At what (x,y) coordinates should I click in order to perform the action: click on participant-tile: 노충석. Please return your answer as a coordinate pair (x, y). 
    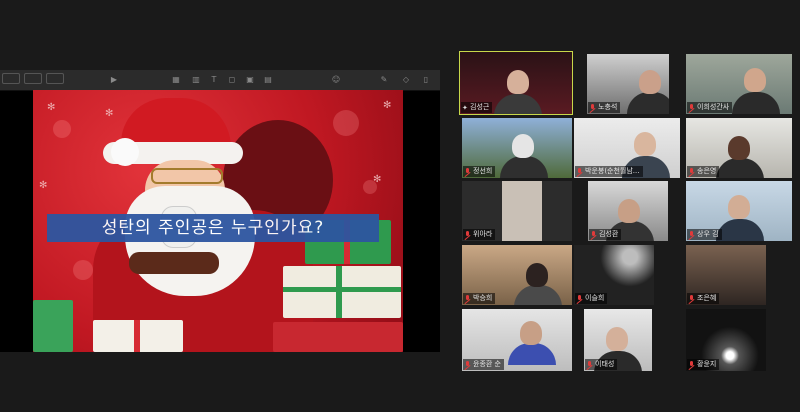
    Looking at the image, I should click on (628, 84).